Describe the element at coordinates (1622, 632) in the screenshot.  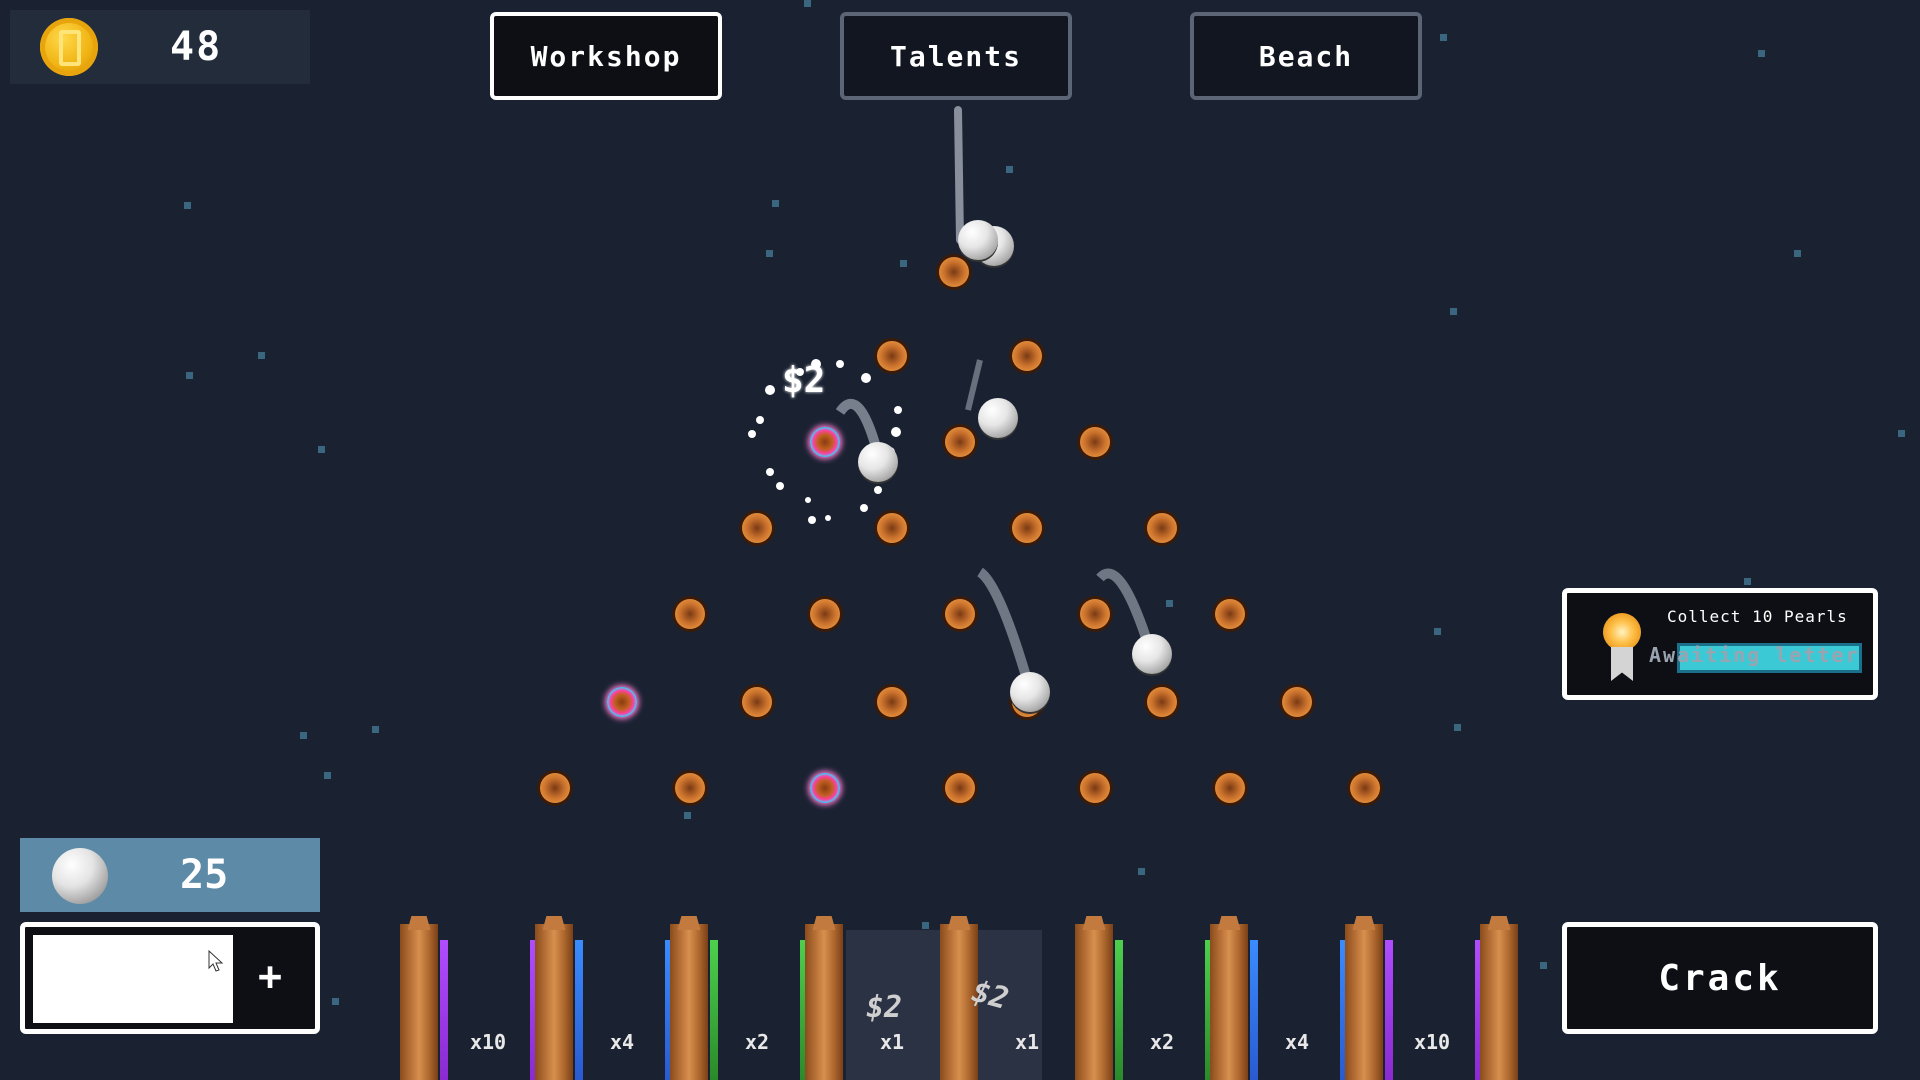
I see `medal-icon` at that location.